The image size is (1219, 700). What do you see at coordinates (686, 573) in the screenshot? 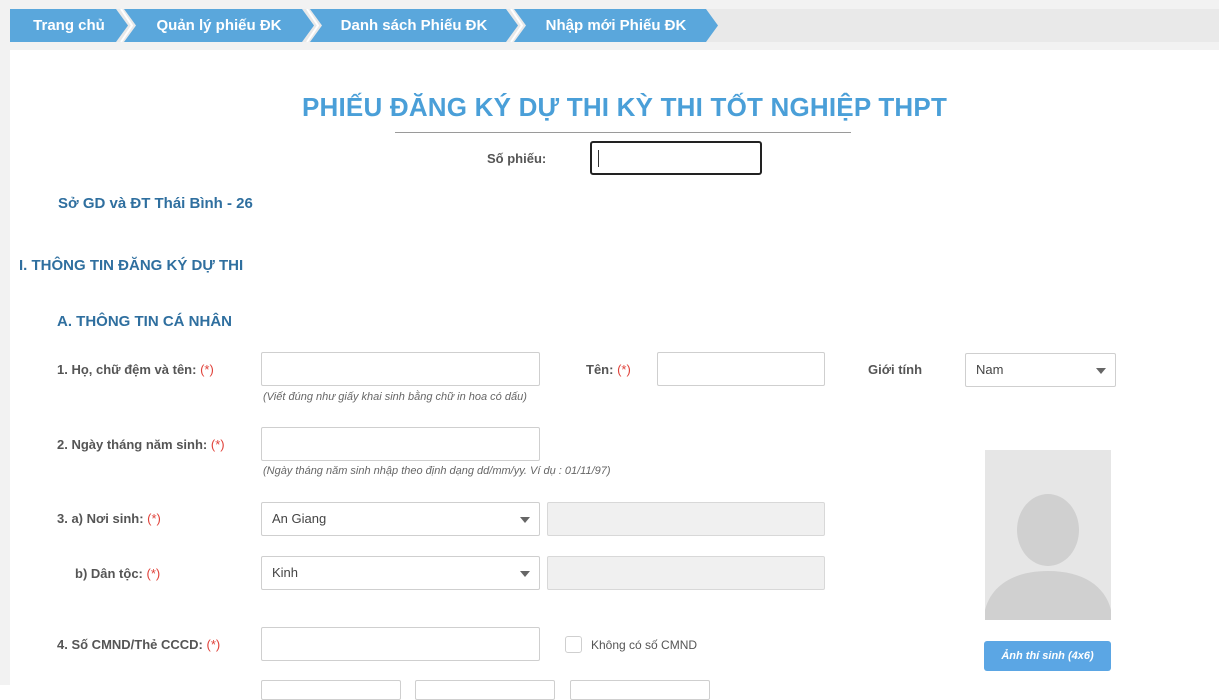
I see `dan-toc-detail-input` at bounding box center [686, 573].